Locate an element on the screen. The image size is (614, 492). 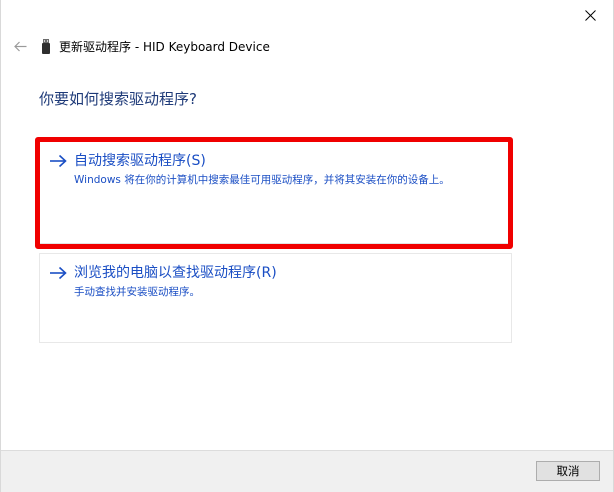
close-icon is located at coordinates (590, 15).